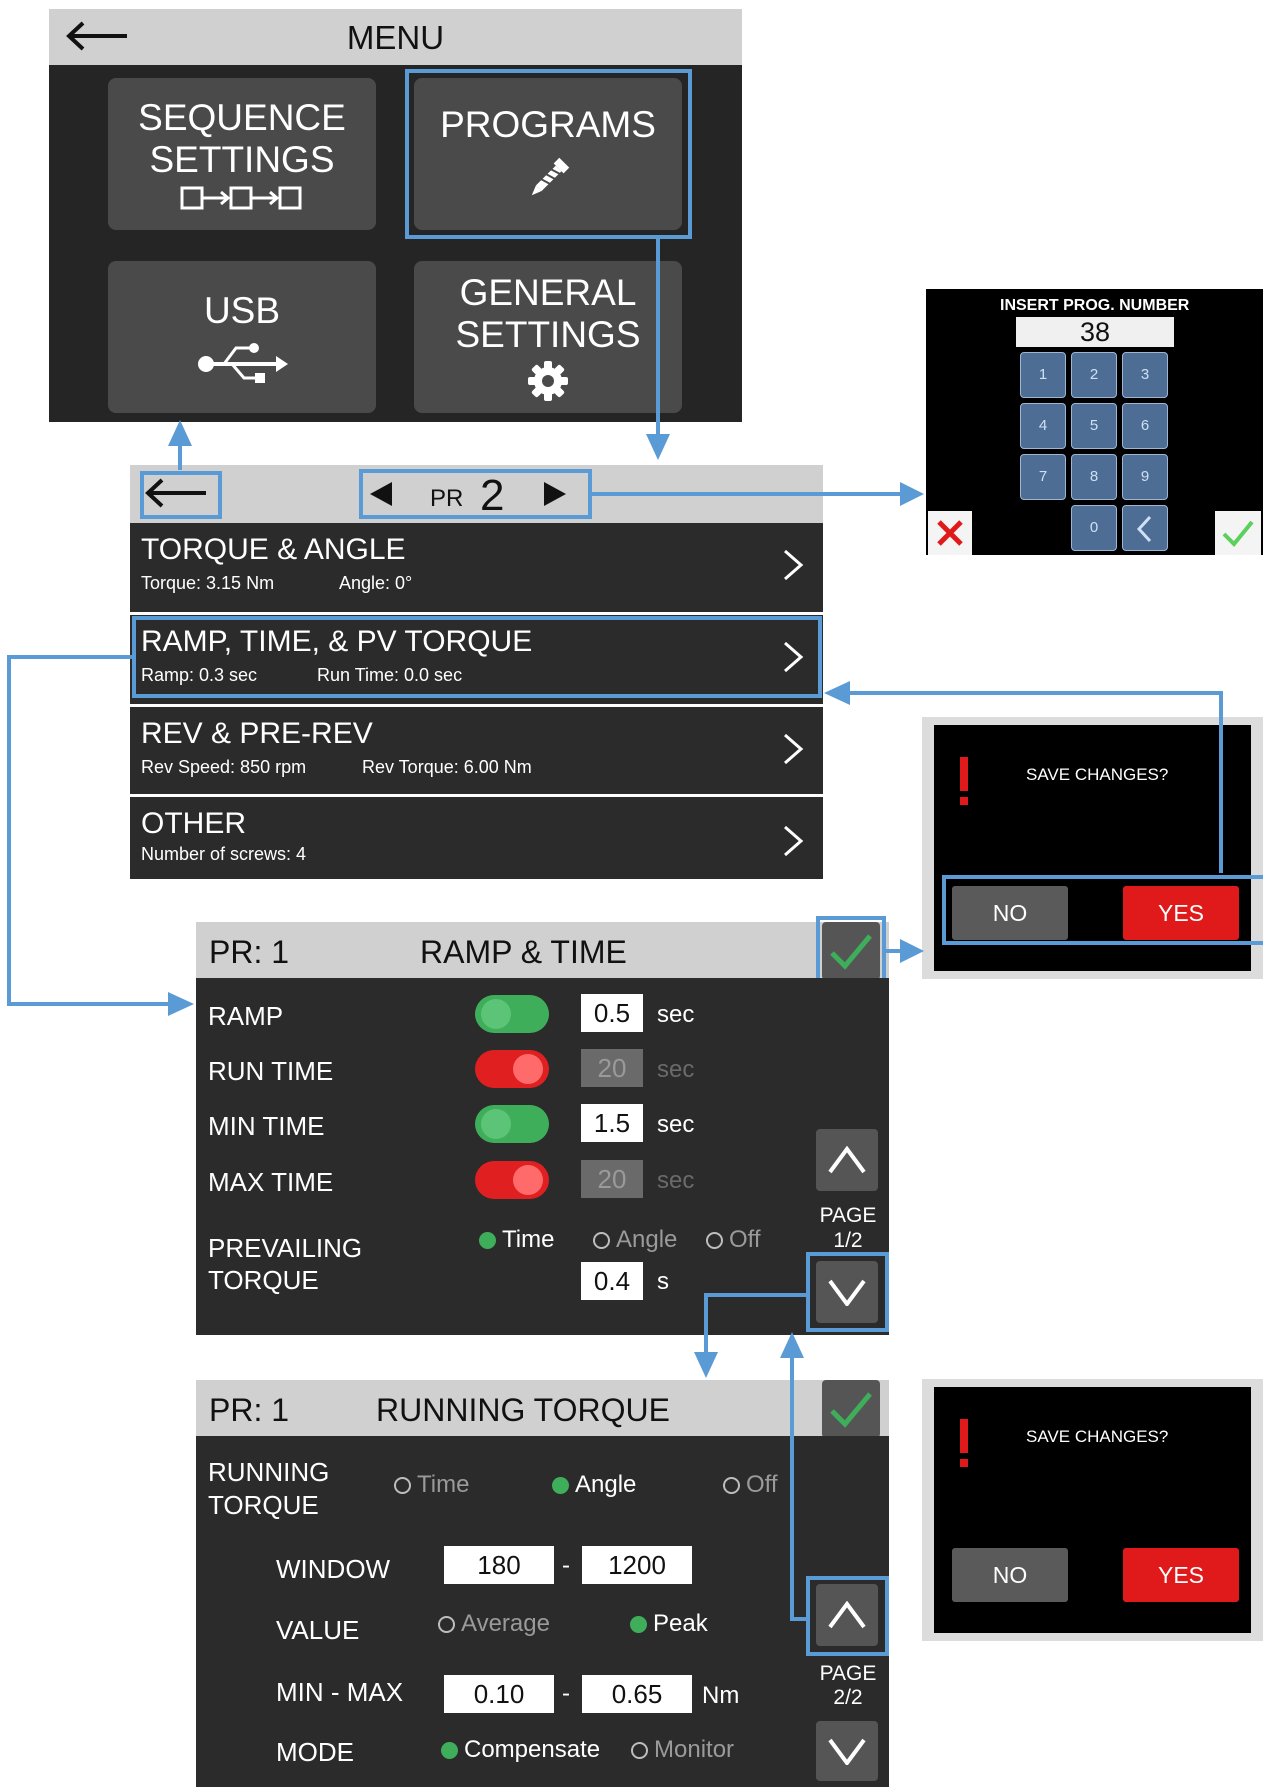 Image resolution: width=1263 pixels, height=1787 pixels. I want to click on ramp-toggle, so click(512, 1014).